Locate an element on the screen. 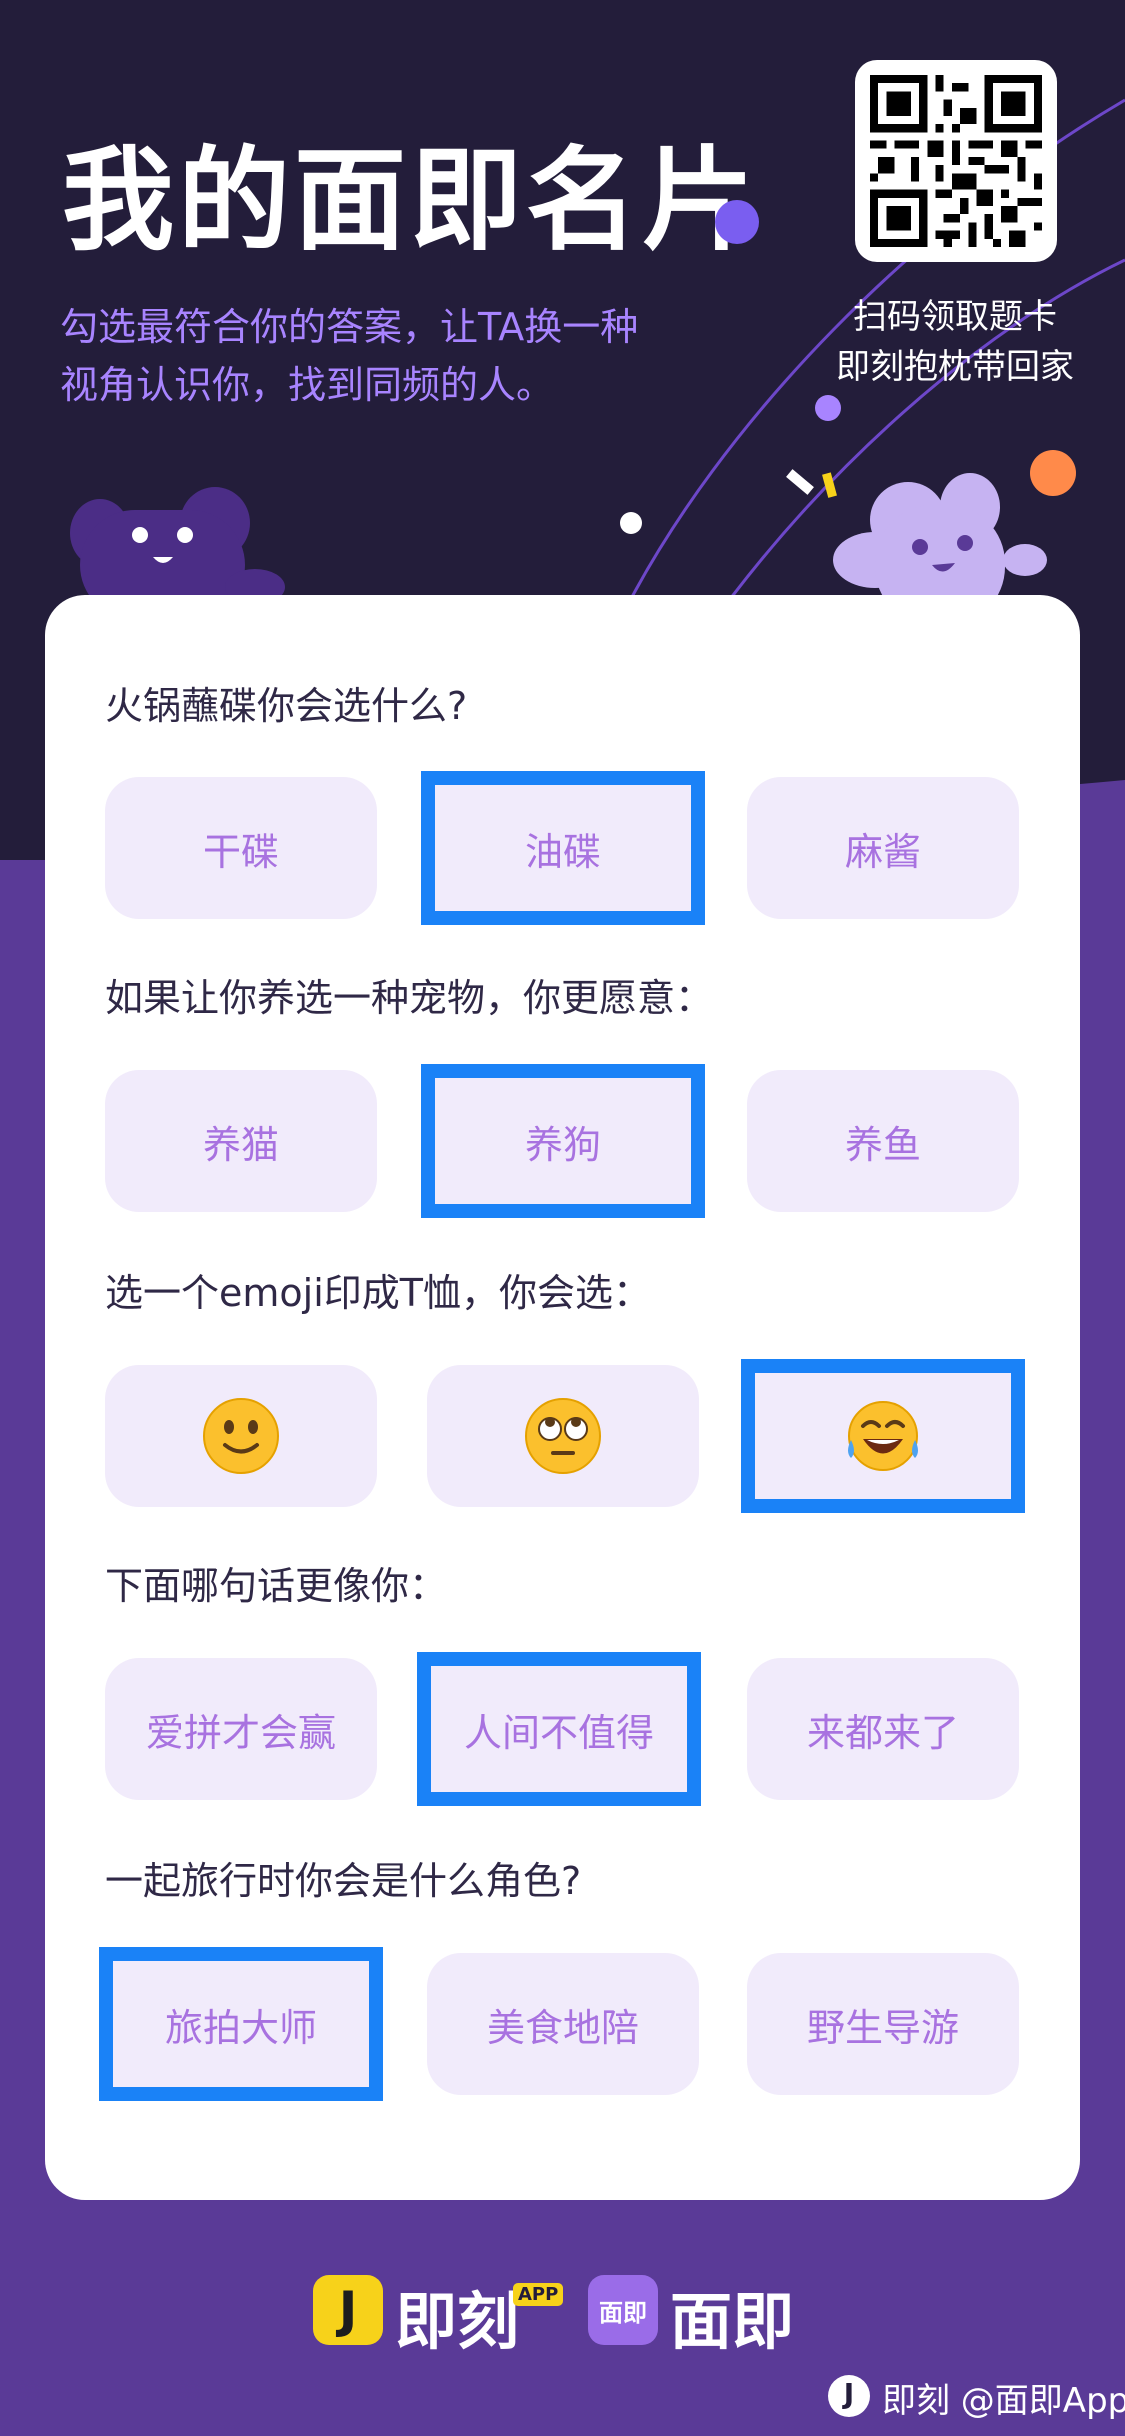 Image resolution: width=1125 pixels, height=2436 pixels. option-4-3: 来都来了 is located at coordinates (883, 1729).